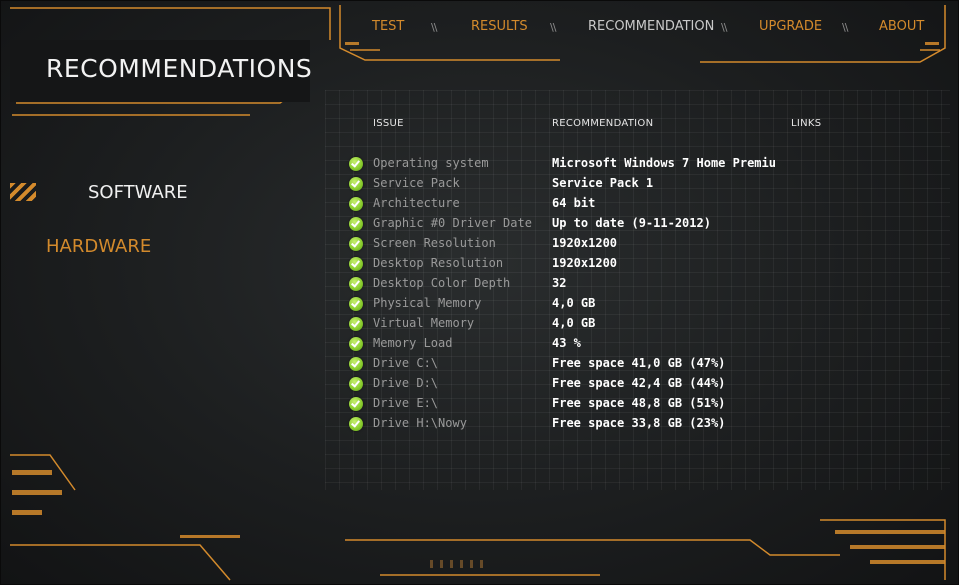  I want to click on column-header-recommendation: RECOMMENDATION, so click(603, 123).